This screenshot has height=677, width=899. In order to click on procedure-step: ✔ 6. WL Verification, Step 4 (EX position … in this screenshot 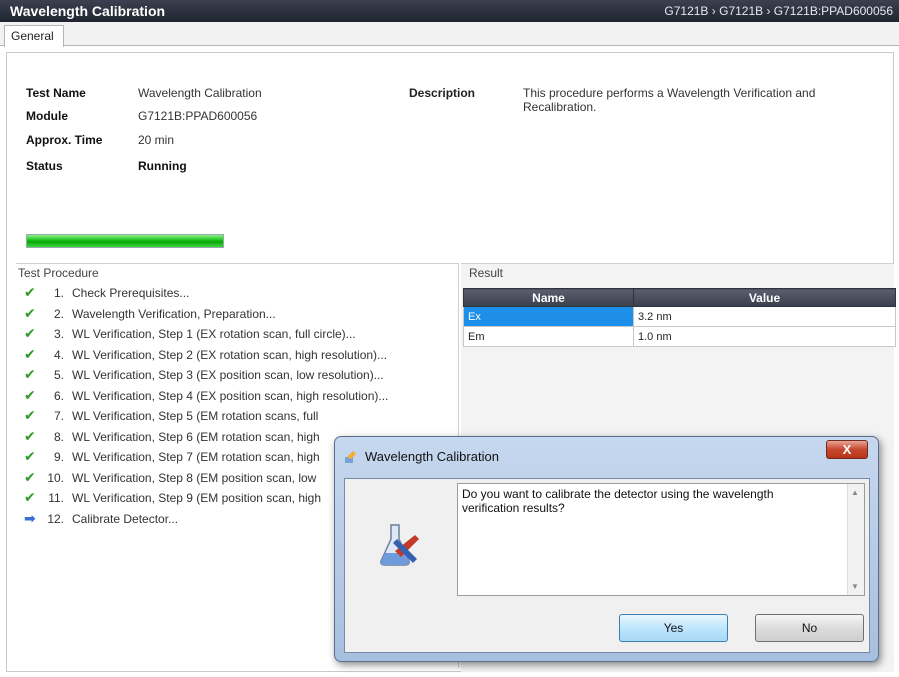, I will do `click(206, 396)`.